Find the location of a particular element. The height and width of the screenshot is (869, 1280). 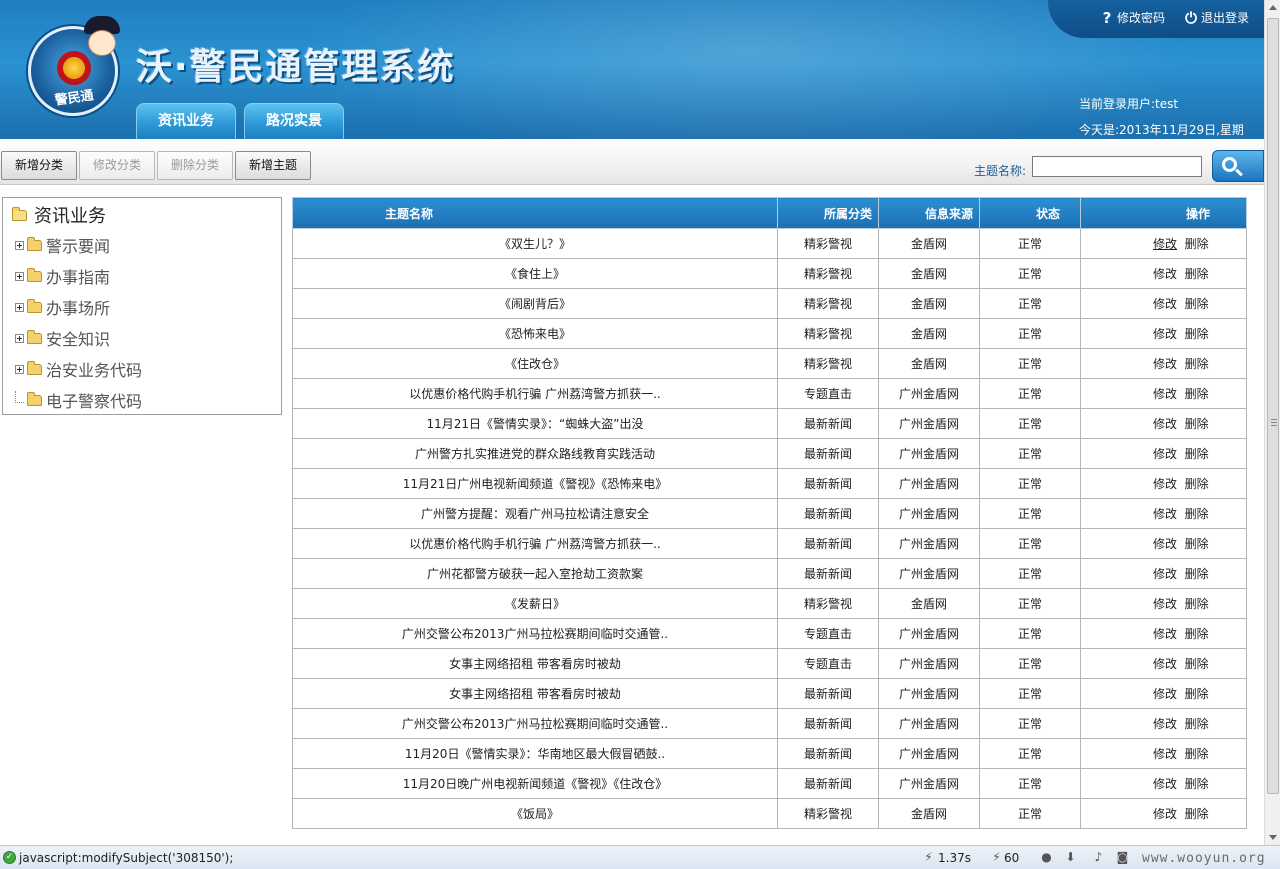

change-password-link: ? 修改密码 is located at coordinates (1132, 17).